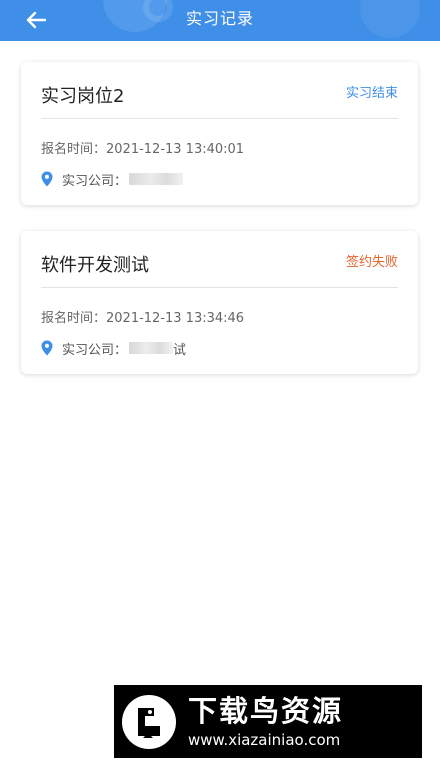  What do you see at coordinates (266, 710) in the screenshot?
I see `watermark-title: 下载鸟资源` at bounding box center [266, 710].